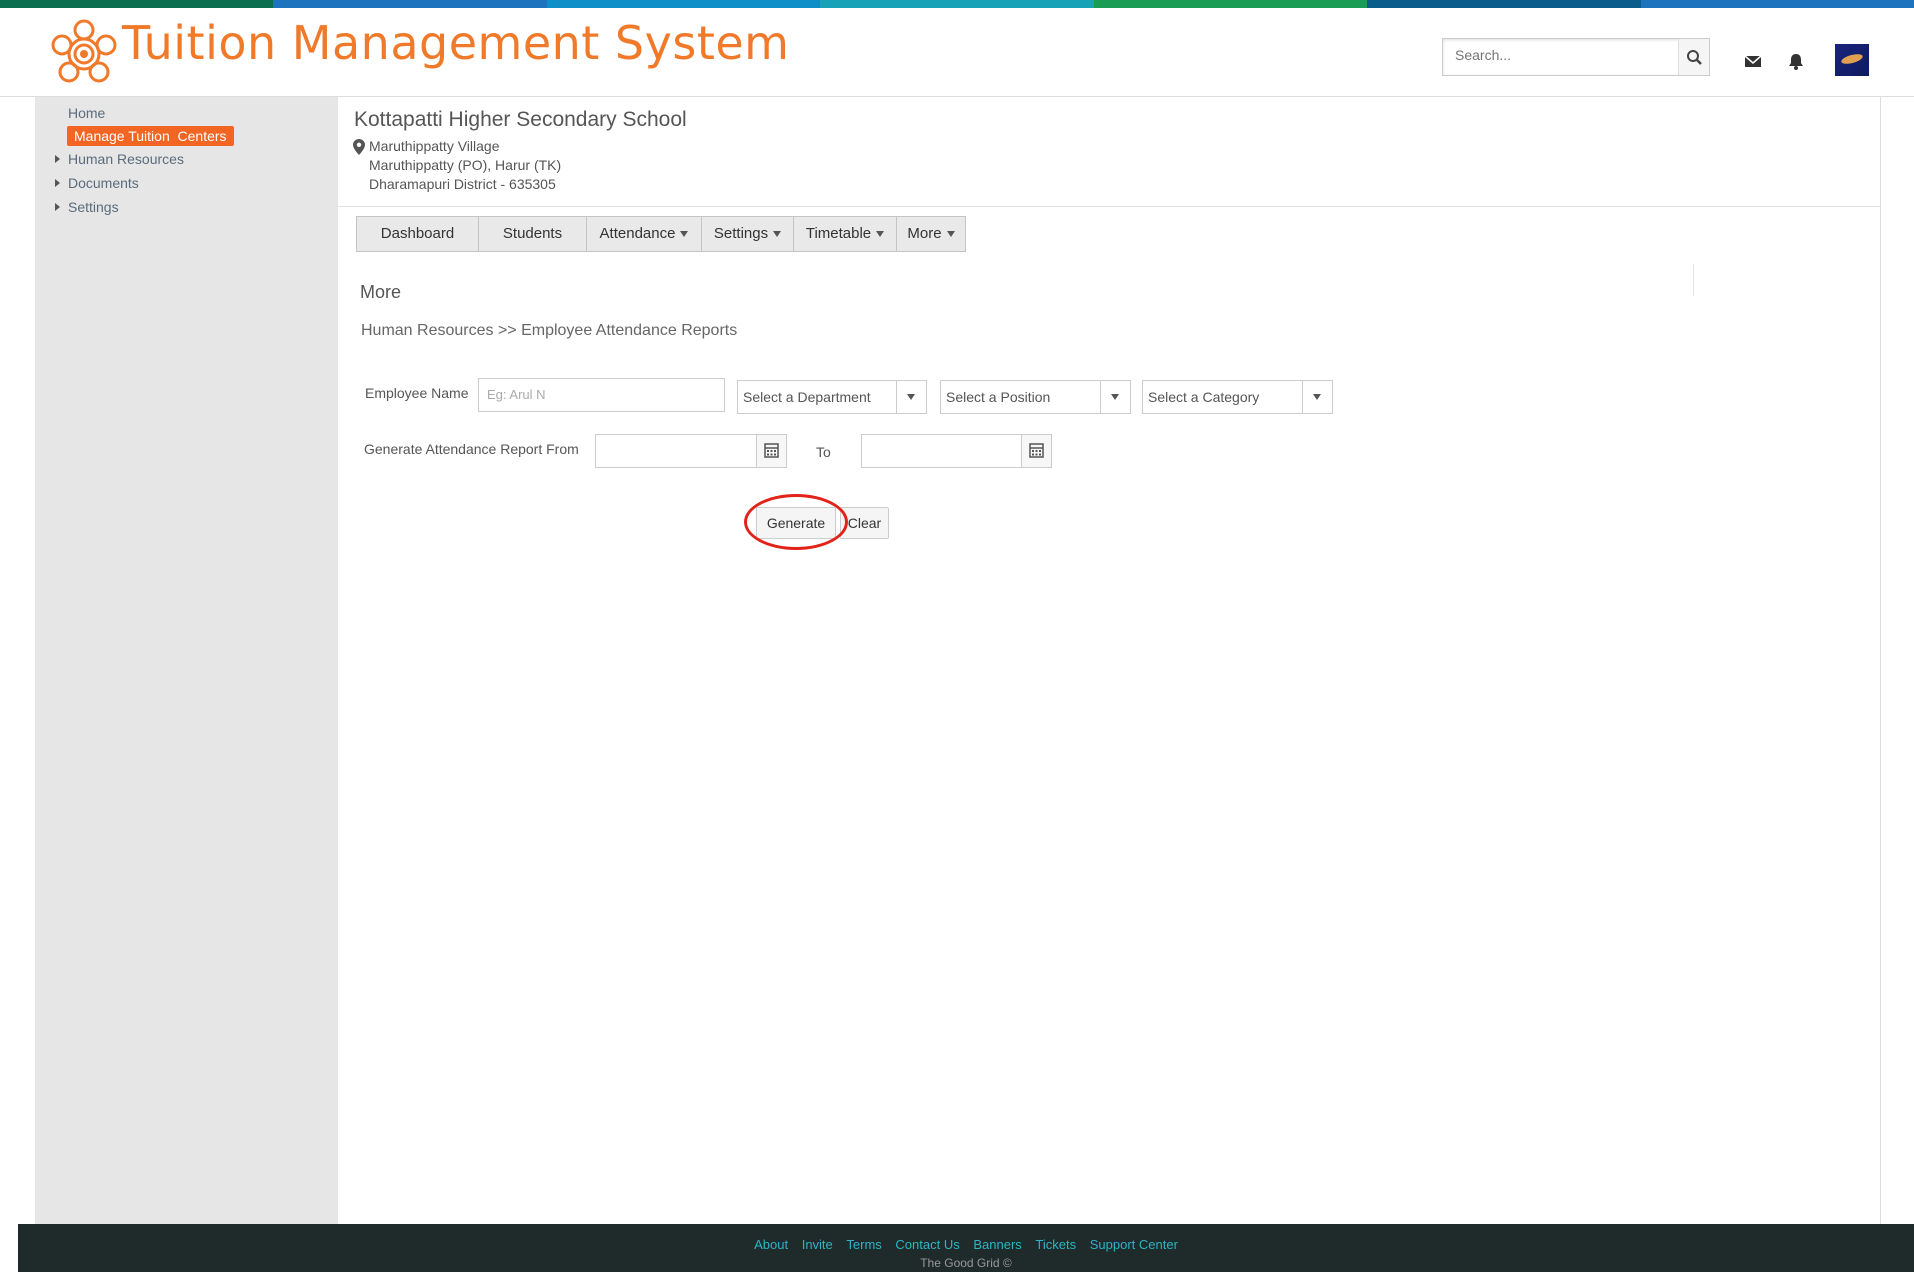  Describe the element at coordinates (1852, 60) in the screenshot. I see `avatar` at that location.